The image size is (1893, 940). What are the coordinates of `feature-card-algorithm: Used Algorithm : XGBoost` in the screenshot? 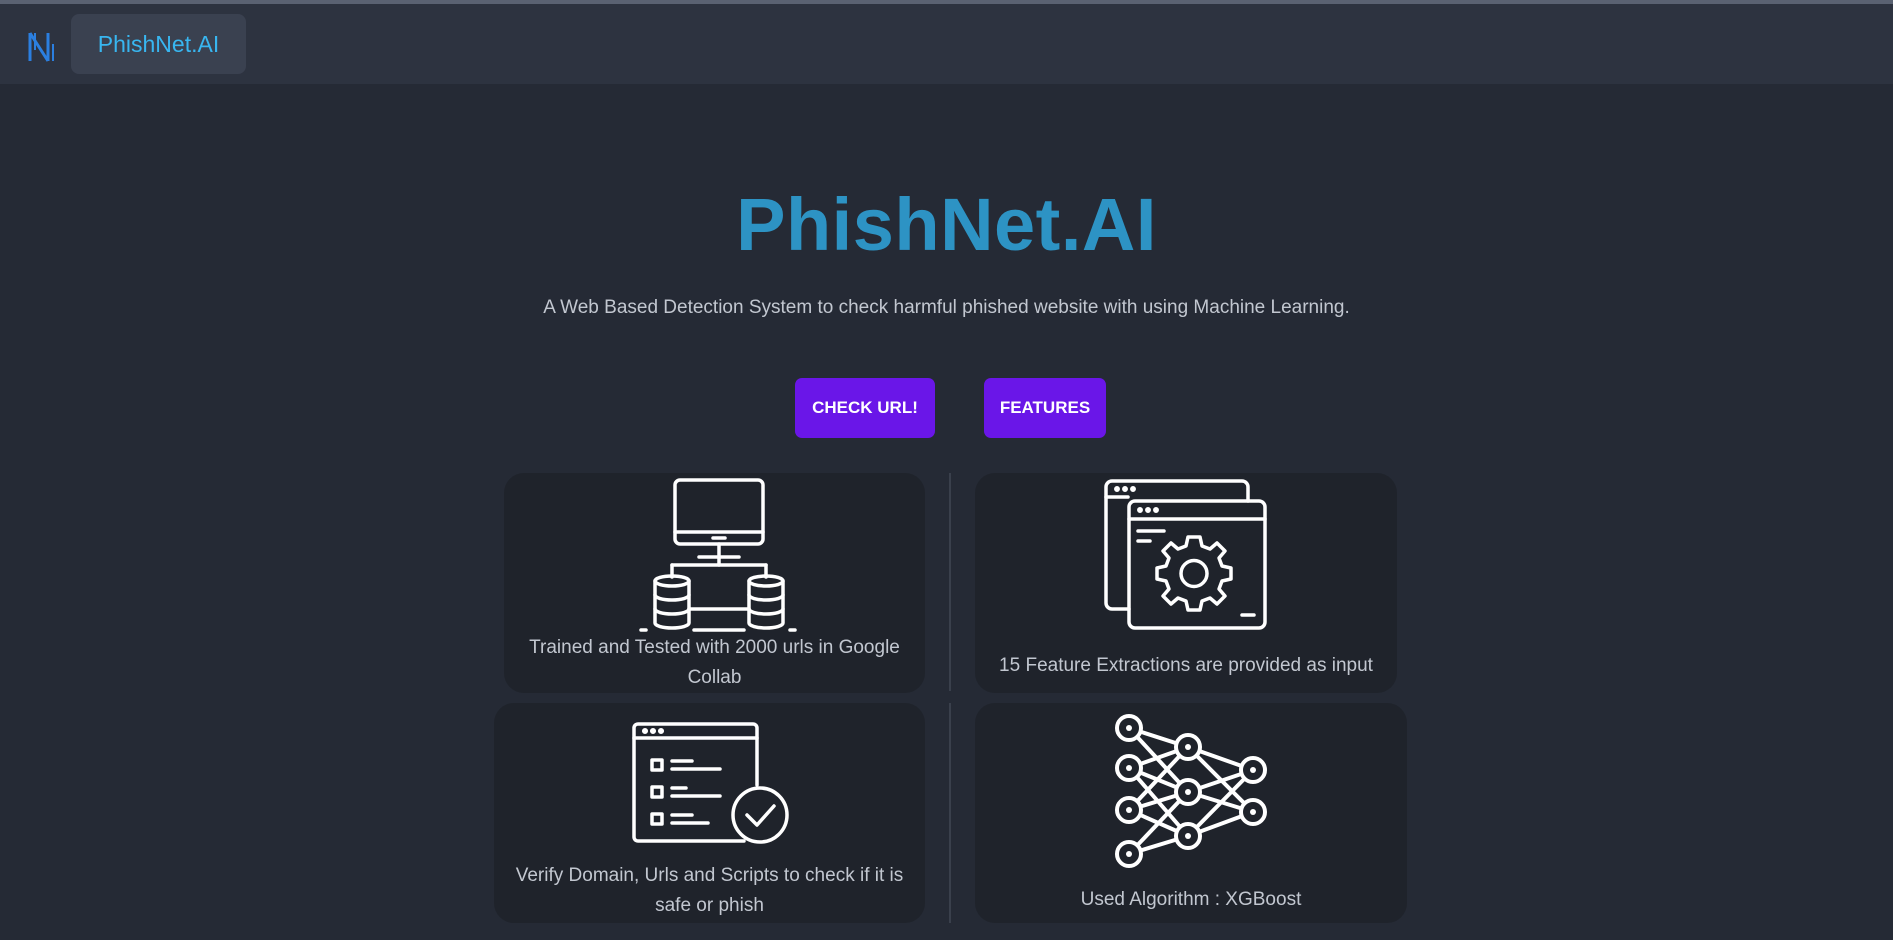 It's located at (1191, 813).